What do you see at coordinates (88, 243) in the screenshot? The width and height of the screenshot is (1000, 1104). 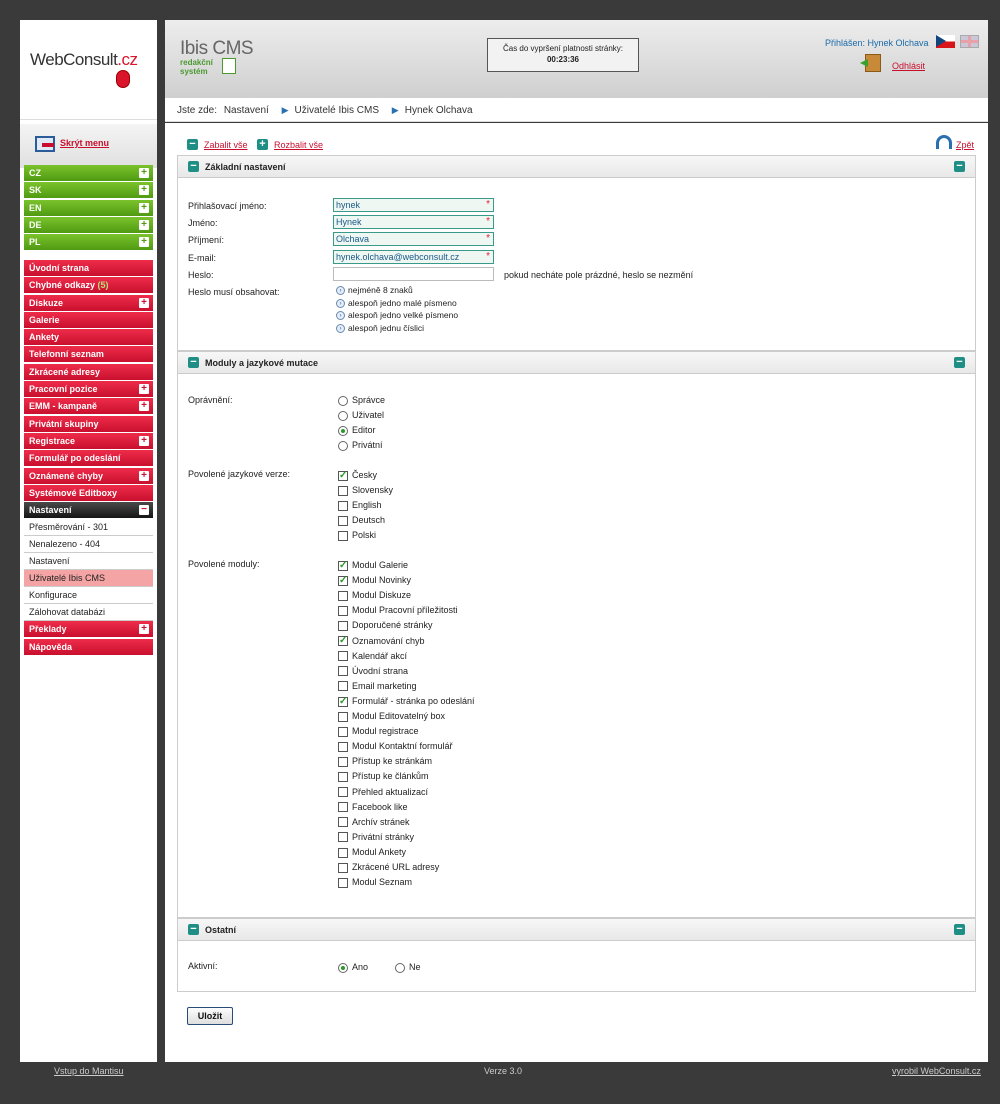 I see `sidebar-lang-item: PL +` at bounding box center [88, 243].